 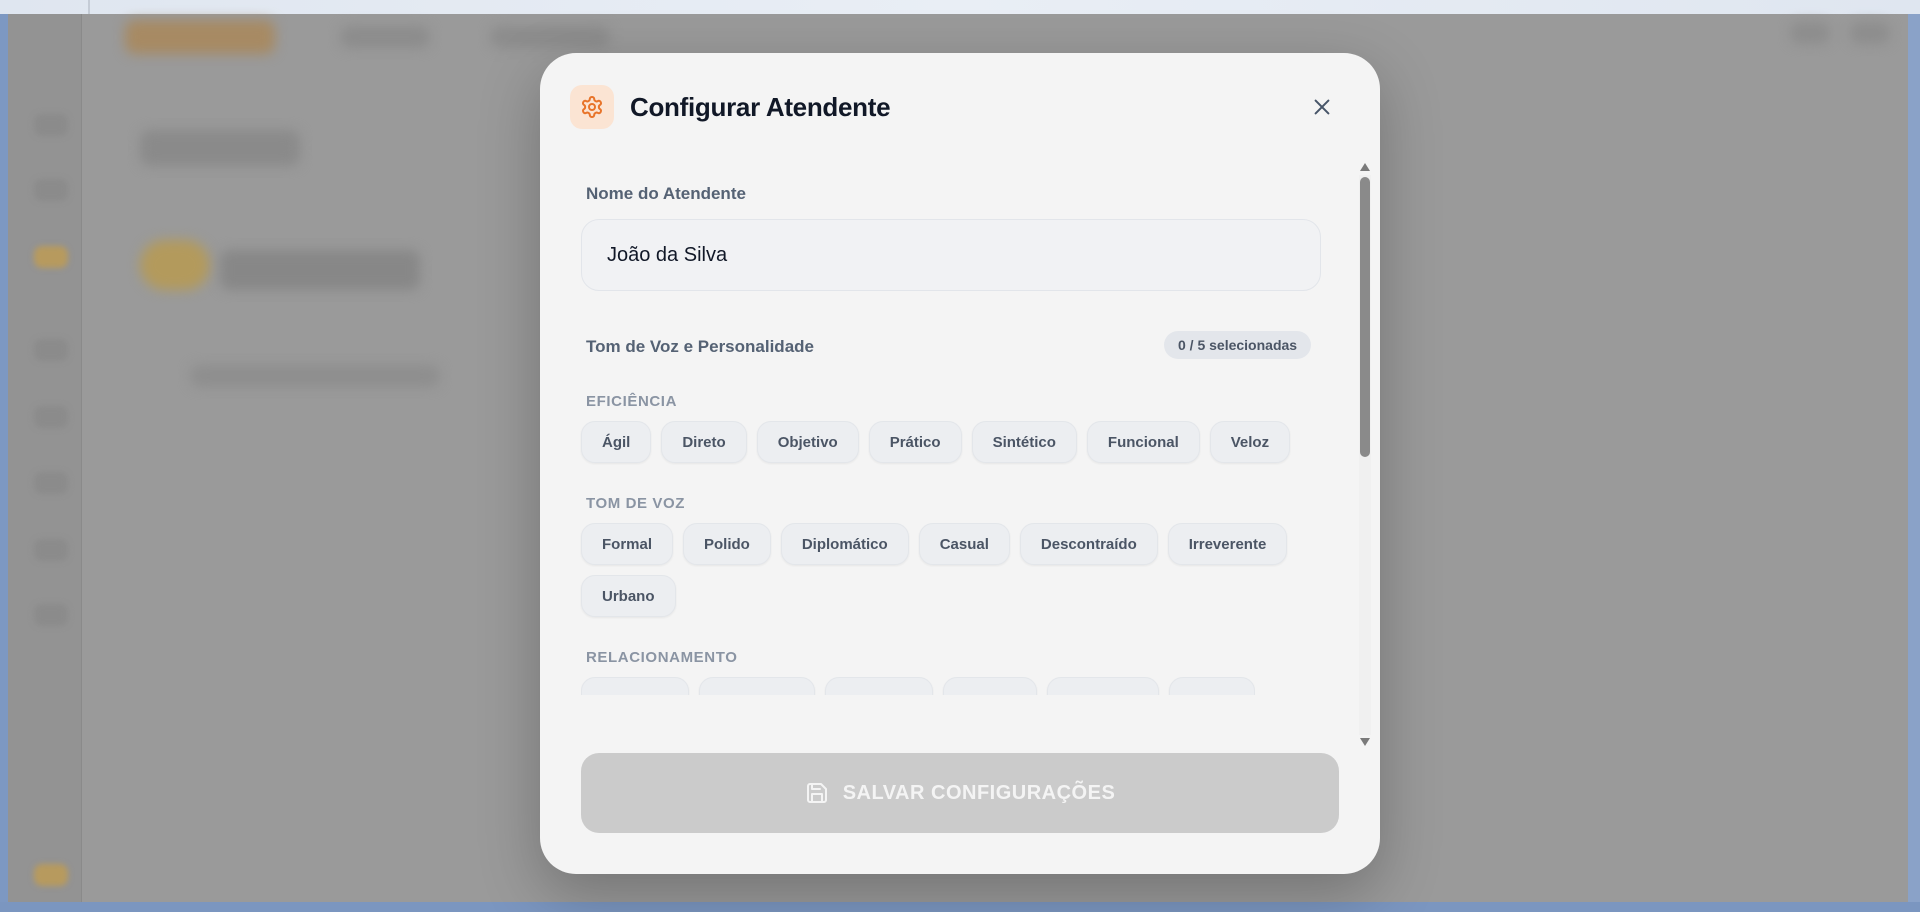 I want to click on background-card, so click(x=320, y=270).